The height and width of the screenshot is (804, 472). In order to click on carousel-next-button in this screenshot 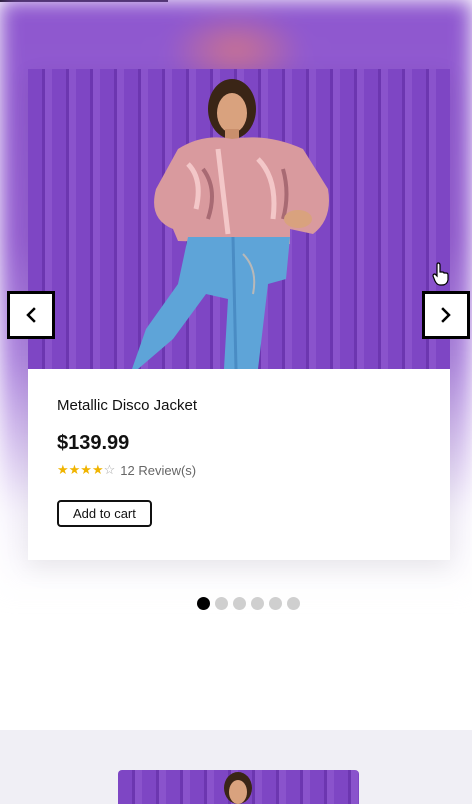, I will do `click(446, 315)`.